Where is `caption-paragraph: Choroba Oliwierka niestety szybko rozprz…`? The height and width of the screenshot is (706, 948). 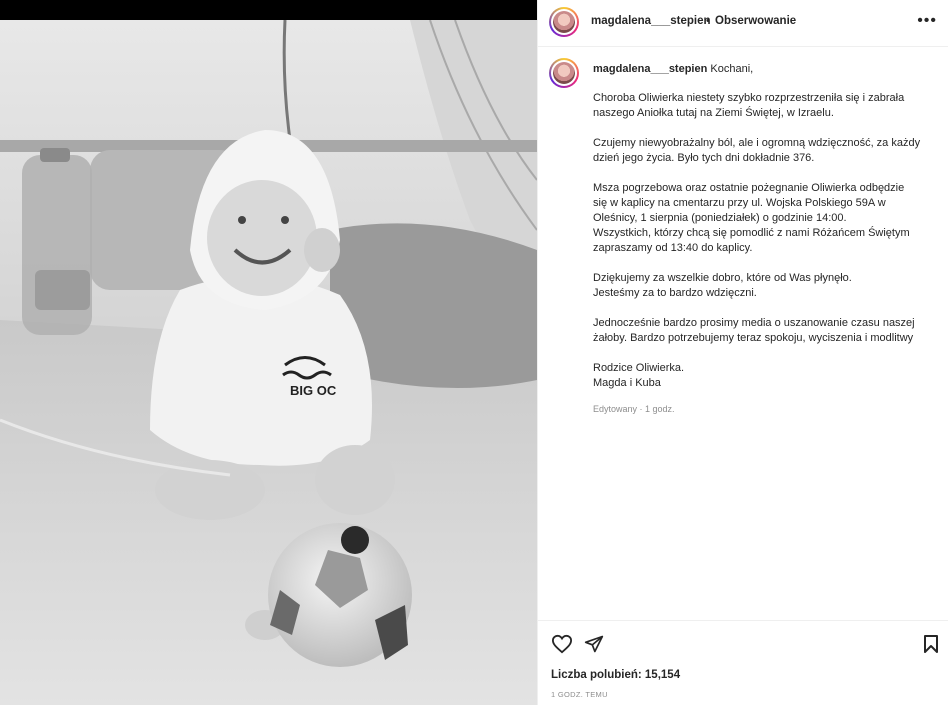 caption-paragraph: Choroba Oliwierka niestety szybko rozprz… is located at coordinates (749, 105).